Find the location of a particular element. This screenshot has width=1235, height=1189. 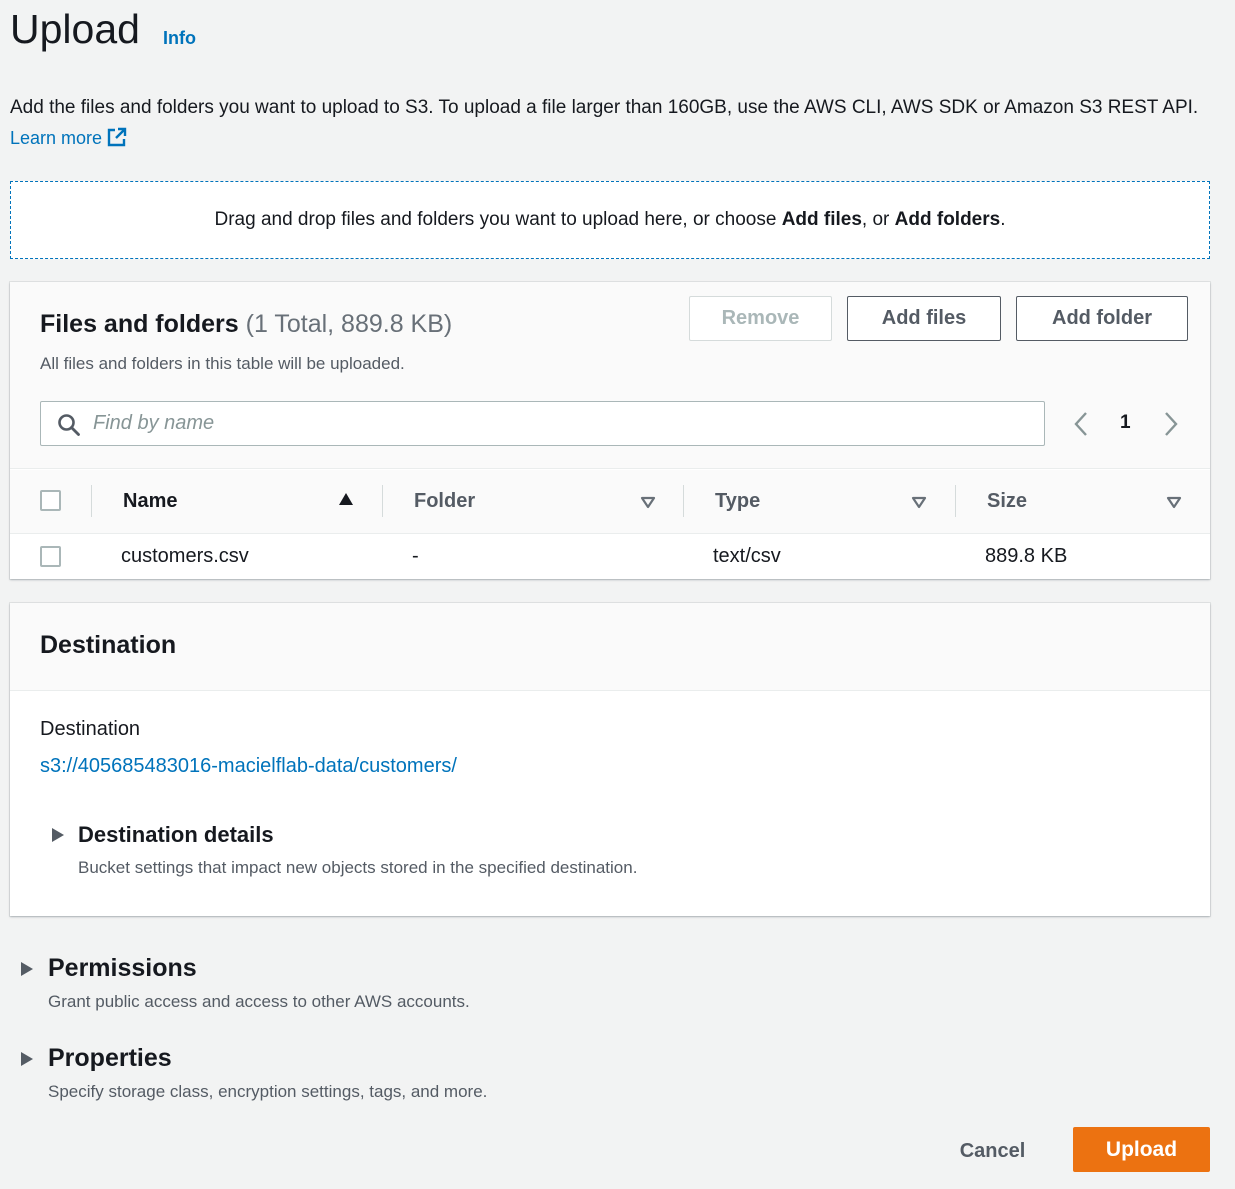

files-title-text: Files and folders is located at coordinates (139, 324).